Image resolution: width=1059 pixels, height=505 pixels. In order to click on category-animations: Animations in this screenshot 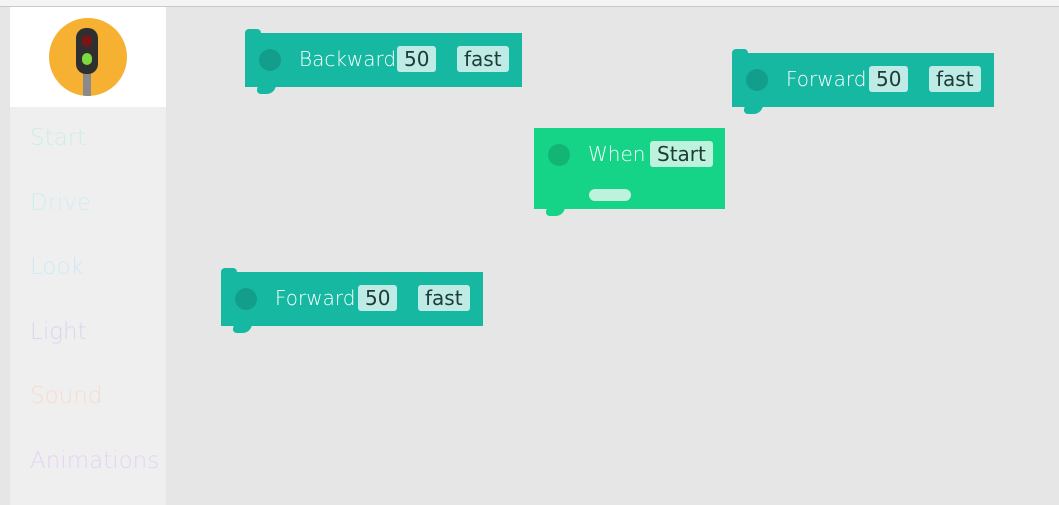, I will do `click(94, 461)`.